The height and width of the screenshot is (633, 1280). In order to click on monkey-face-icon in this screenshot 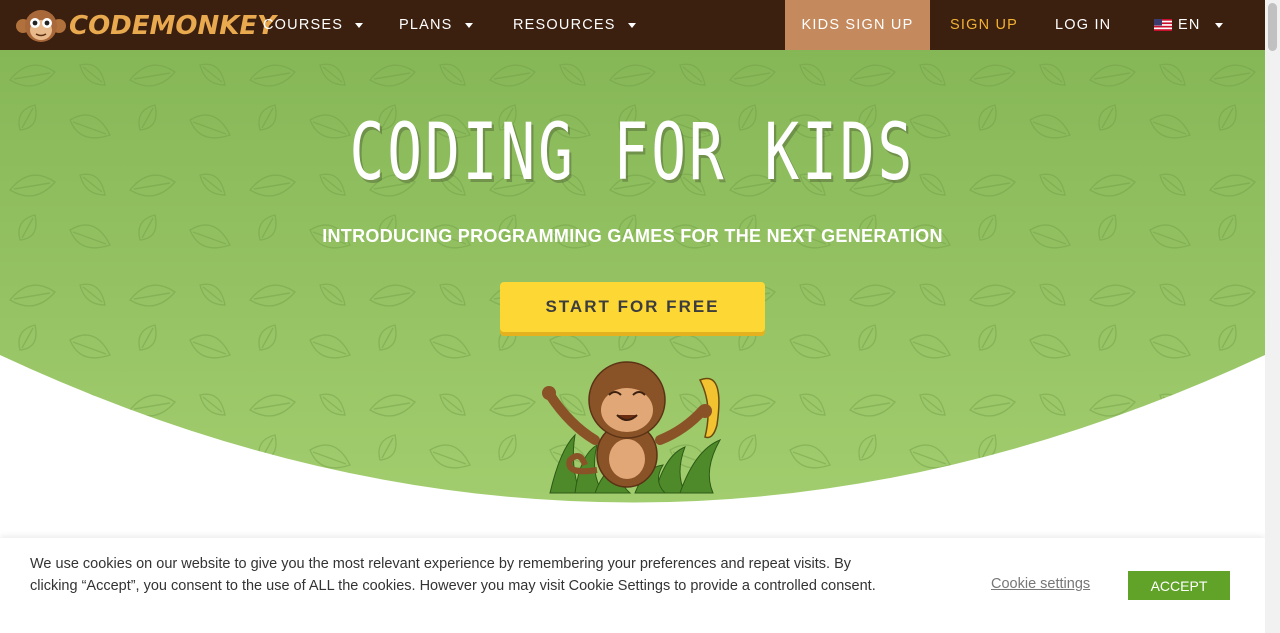, I will do `click(41, 26)`.